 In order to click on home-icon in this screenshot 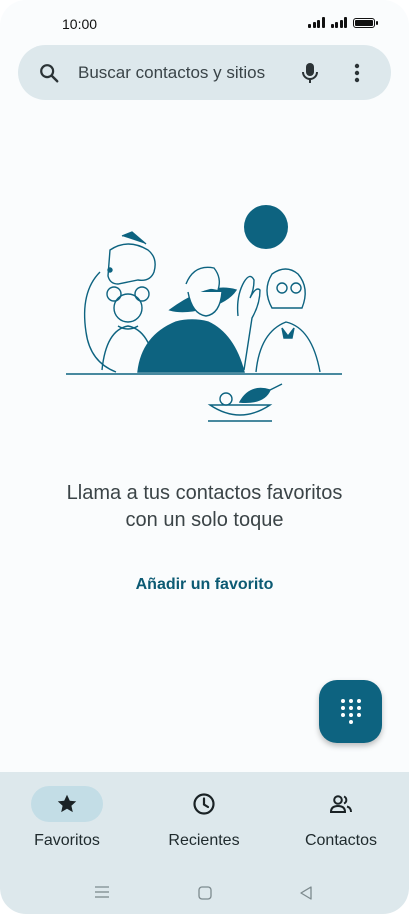, I will do `click(205, 893)`.